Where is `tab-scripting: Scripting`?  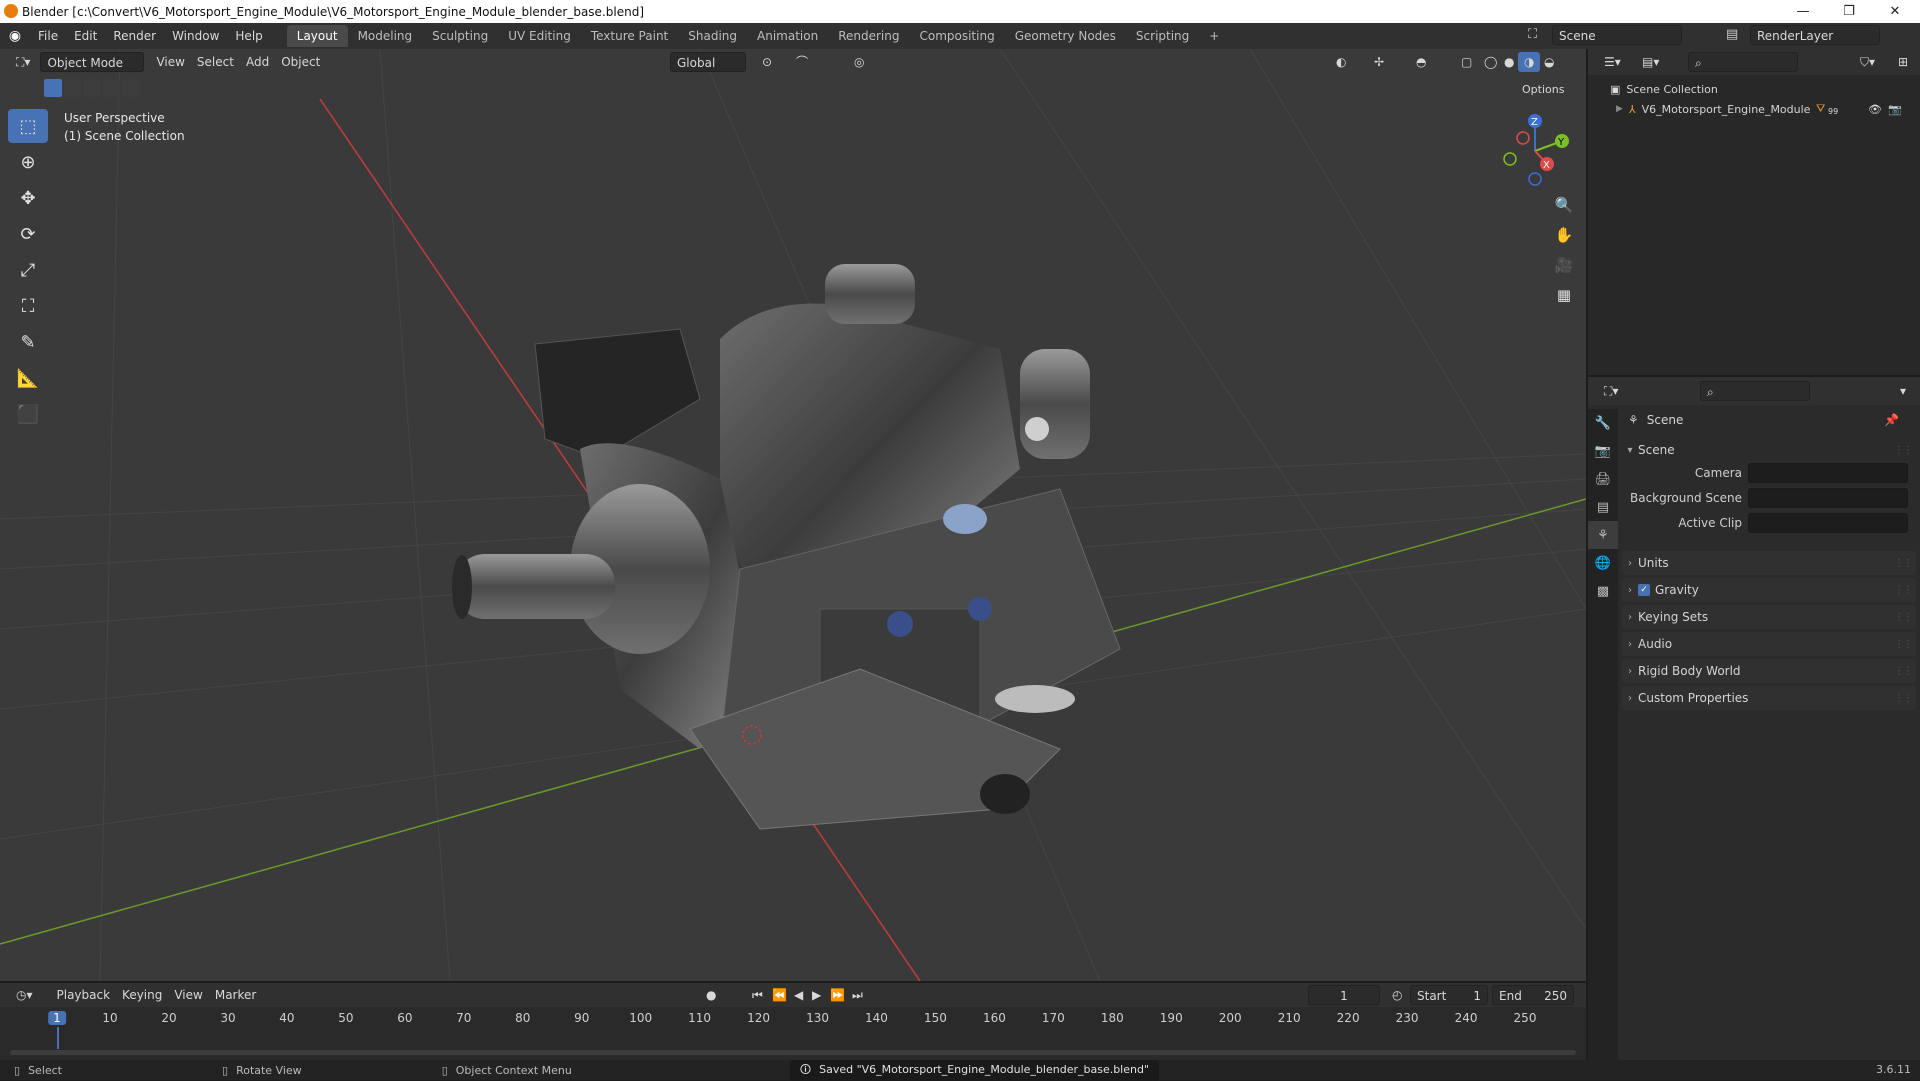
tab-scripting: Scripting is located at coordinates (1162, 36).